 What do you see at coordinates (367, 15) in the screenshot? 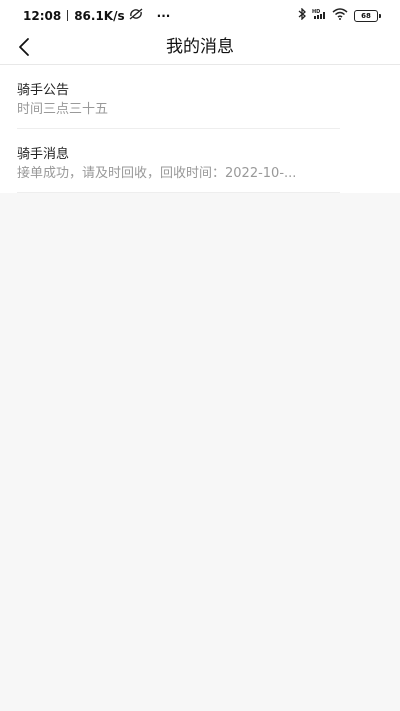
I see `battery-icon: 68` at bounding box center [367, 15].